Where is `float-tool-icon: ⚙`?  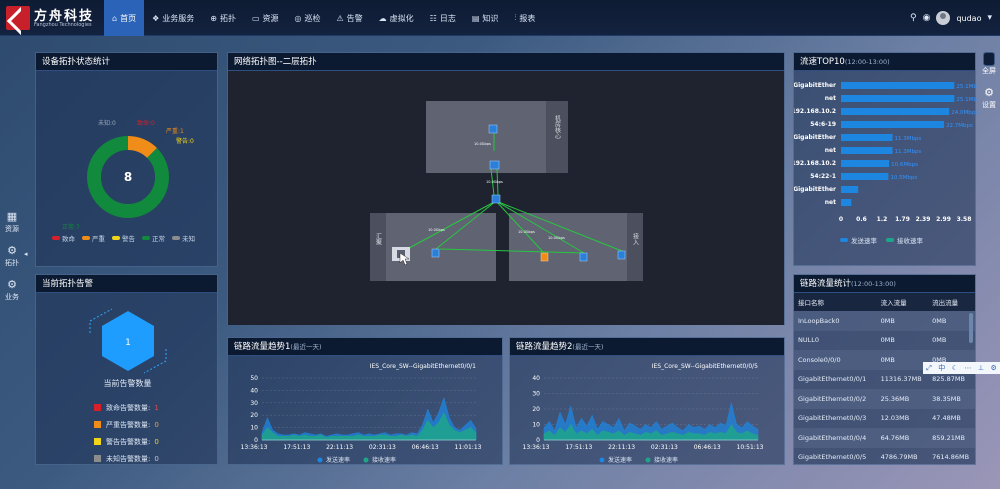
float-tool-icon: ⚙ is located at coordinates (993, 368).